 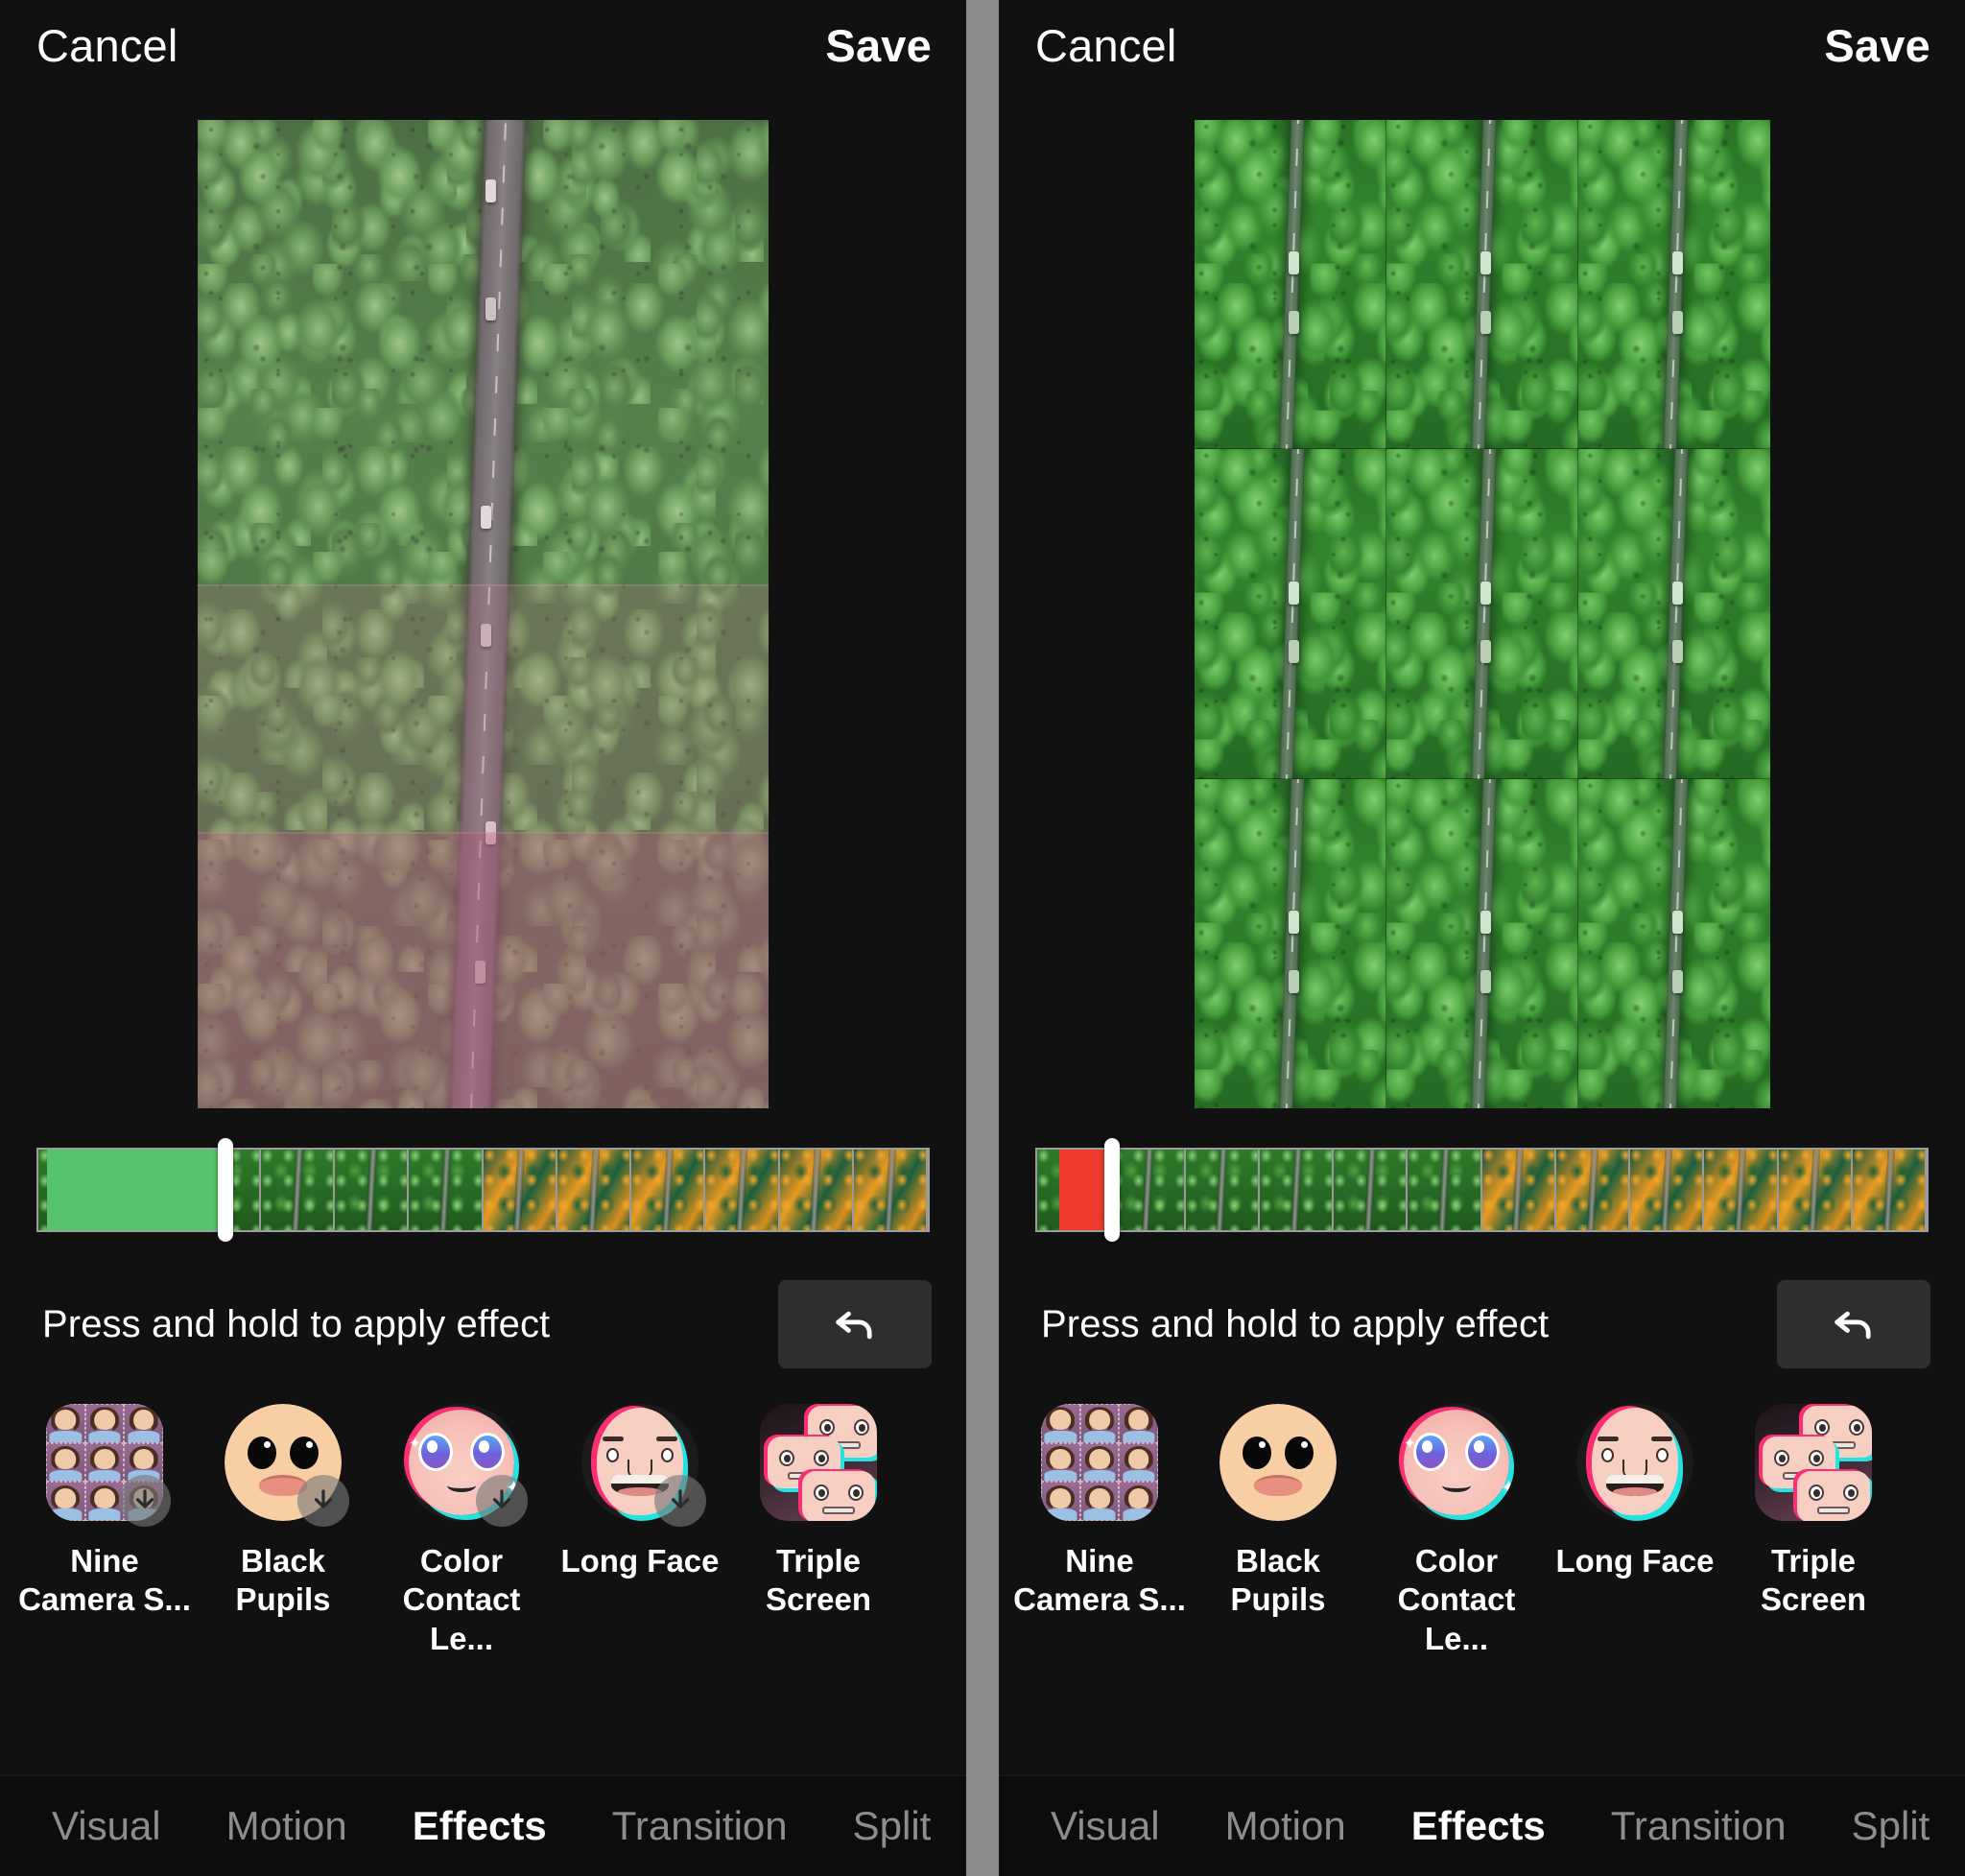 What do you see at coordinates (1634, 1462) in the screenshot?
I see `long-face-icon` at bounding box center [1634, 1462].